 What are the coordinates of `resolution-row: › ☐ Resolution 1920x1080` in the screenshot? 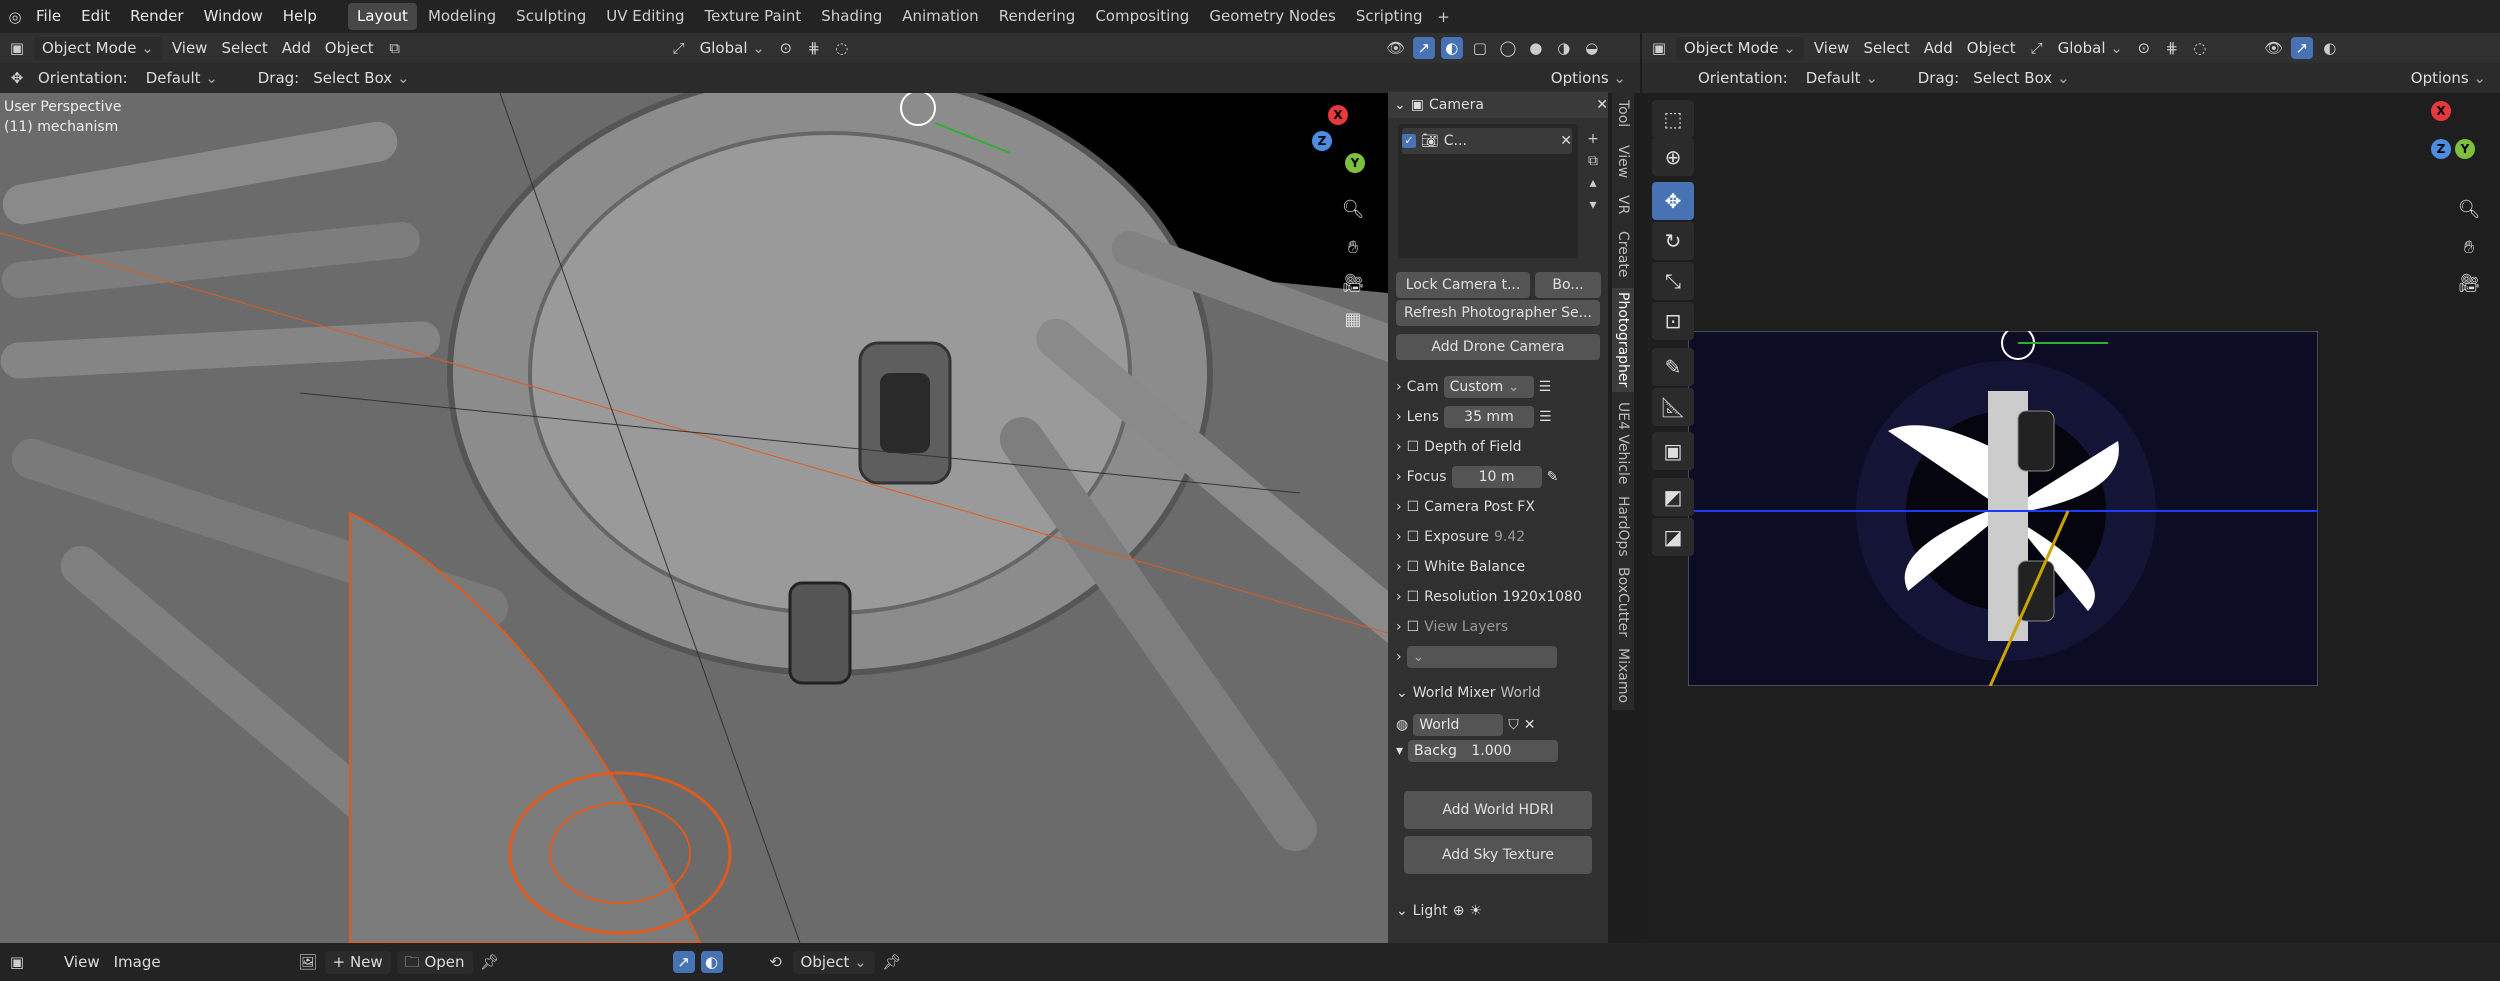 It's located at (1500, 597).